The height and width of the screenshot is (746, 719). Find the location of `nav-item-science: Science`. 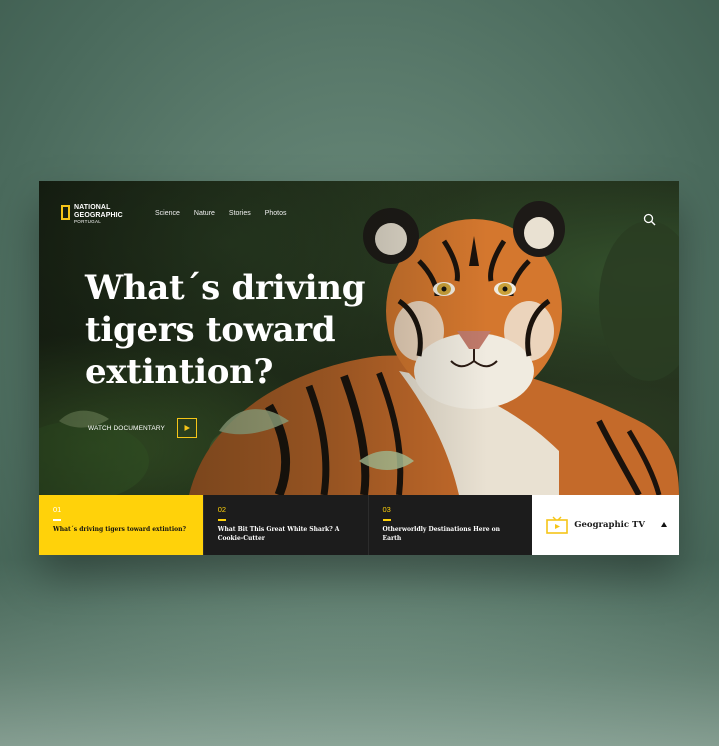

nav-item-science: Science is located at coordinates (167, 213).